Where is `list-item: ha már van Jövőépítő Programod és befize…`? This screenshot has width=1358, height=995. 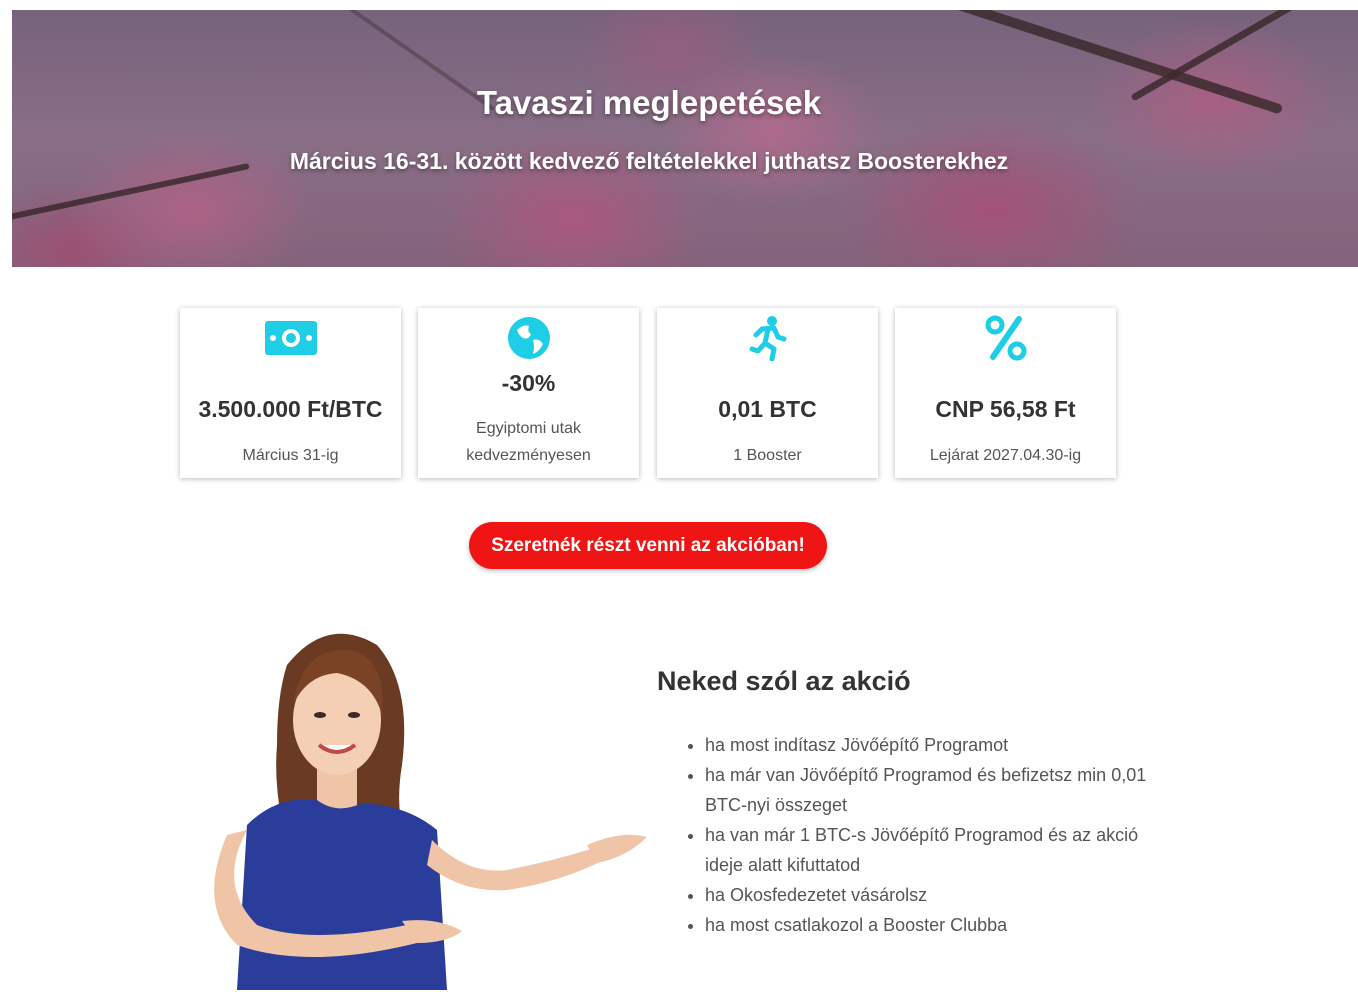
list-item: ha már van Jövőépítő Programod és befize… is located at coordinates (930, 790).